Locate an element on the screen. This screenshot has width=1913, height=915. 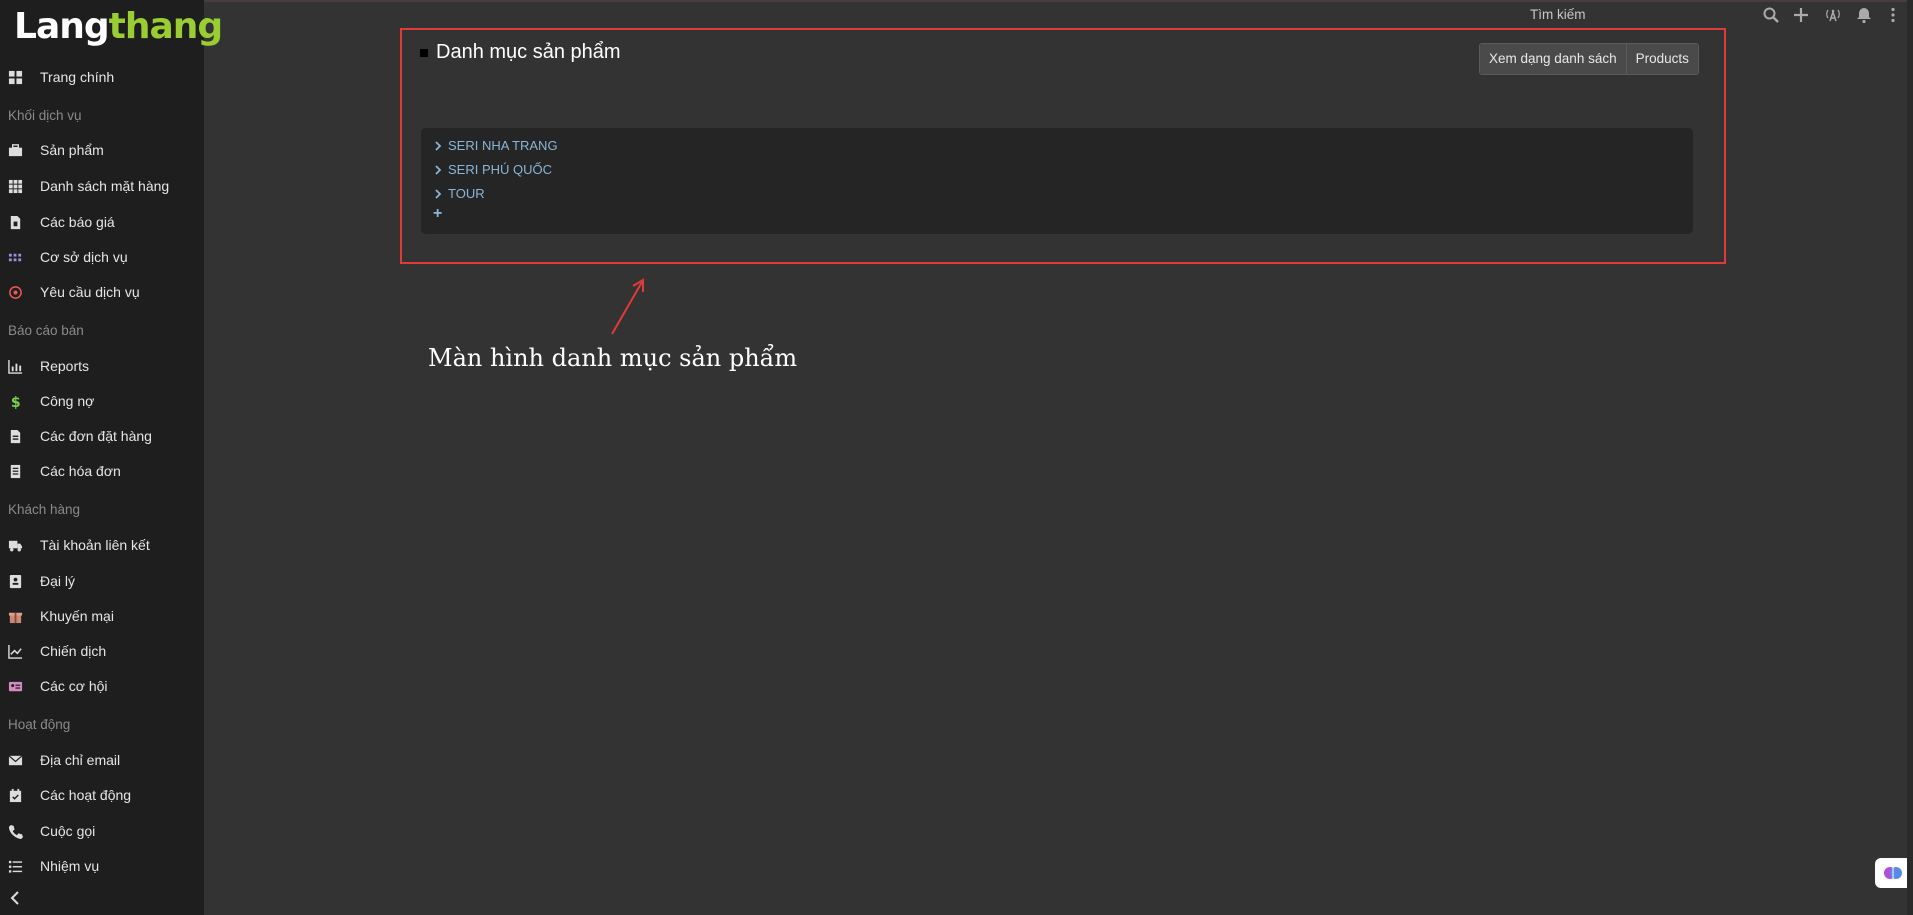
sidebar-item-orders: Các đơn đặt hàng is located at coordinates (102, 436).